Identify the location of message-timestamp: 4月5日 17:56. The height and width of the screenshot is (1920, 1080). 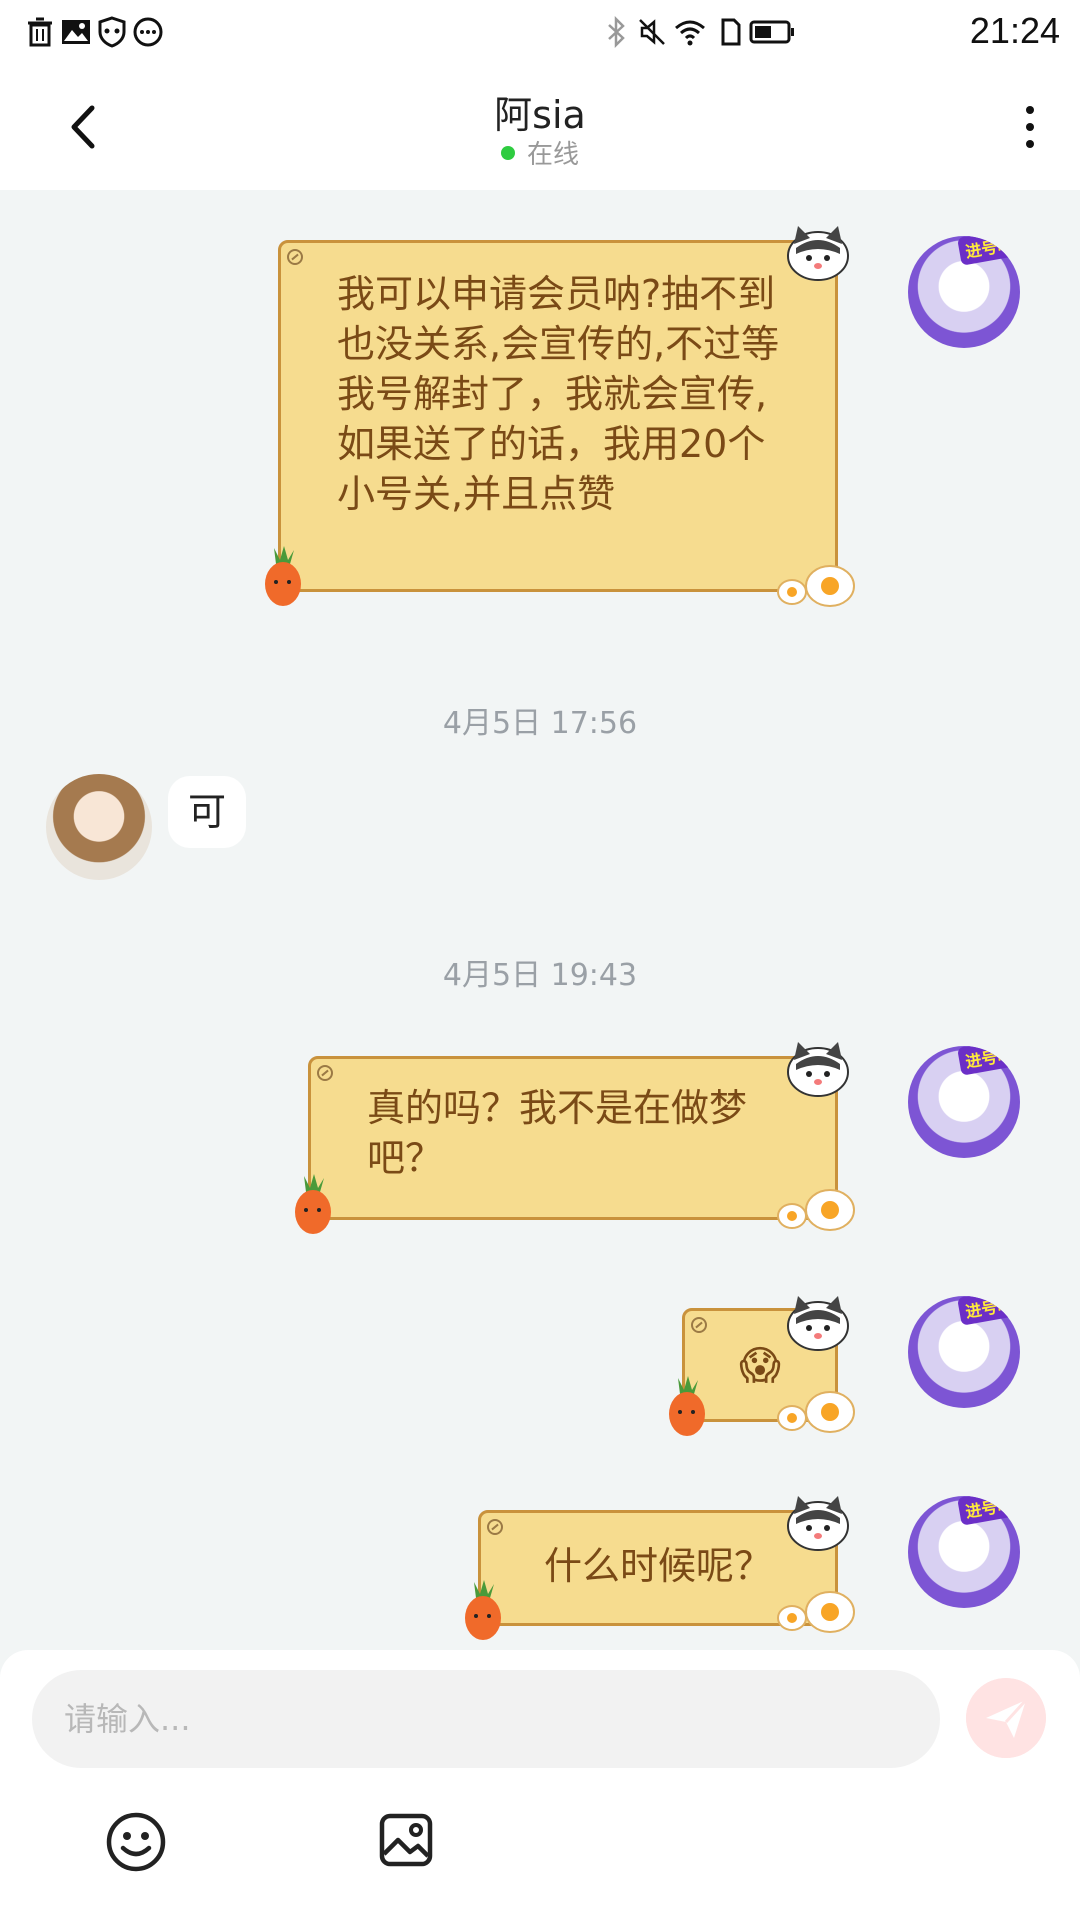
(540, 723).